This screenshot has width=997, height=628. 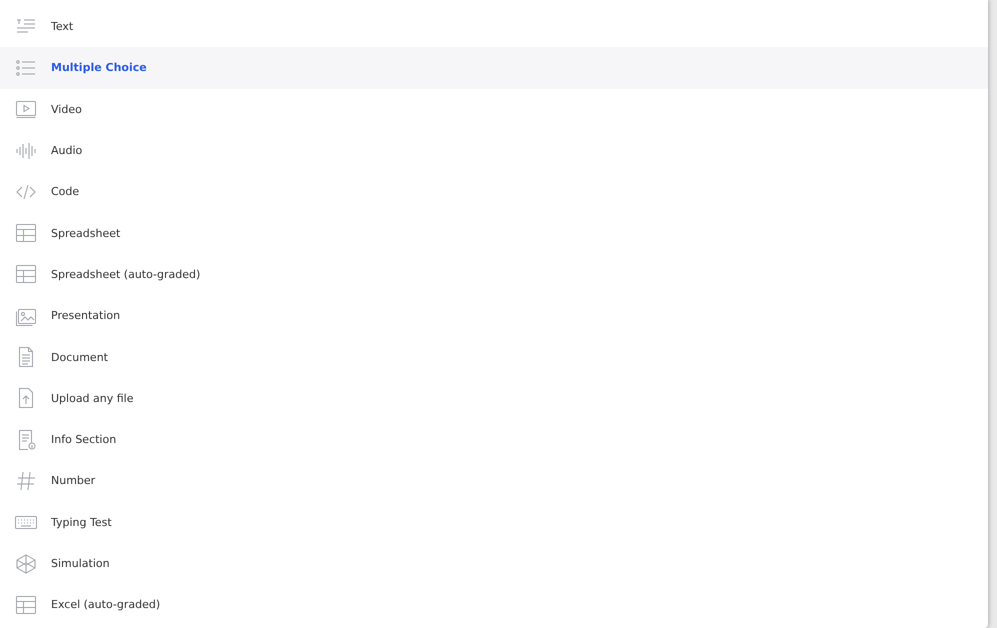 What do you see at coordinates (494, 191) in the screenshot?
I see `menu-item: Code` at bounding box center [494, 191].